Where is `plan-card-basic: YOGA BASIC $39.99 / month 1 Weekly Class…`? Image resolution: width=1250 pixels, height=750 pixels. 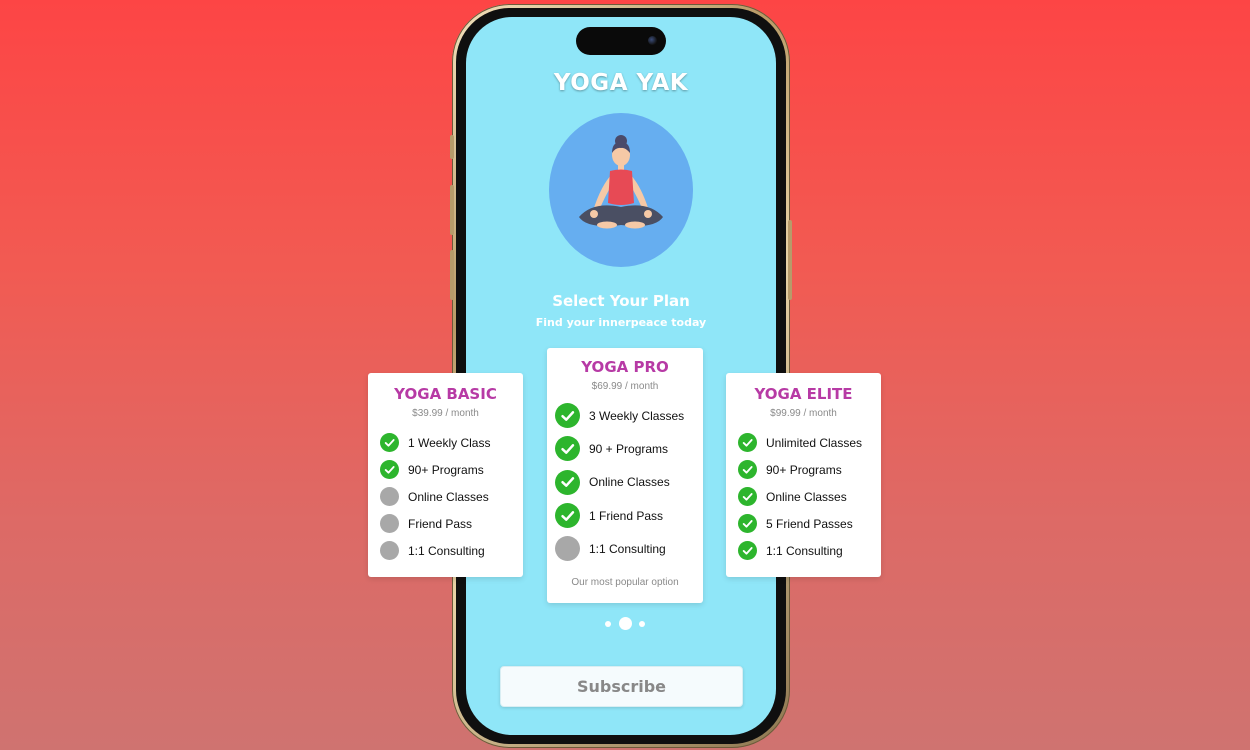 plan-card-basic: YOGA BASIC $39.99 / month 1 Weekly Class… is located at coordinates (445, 475).